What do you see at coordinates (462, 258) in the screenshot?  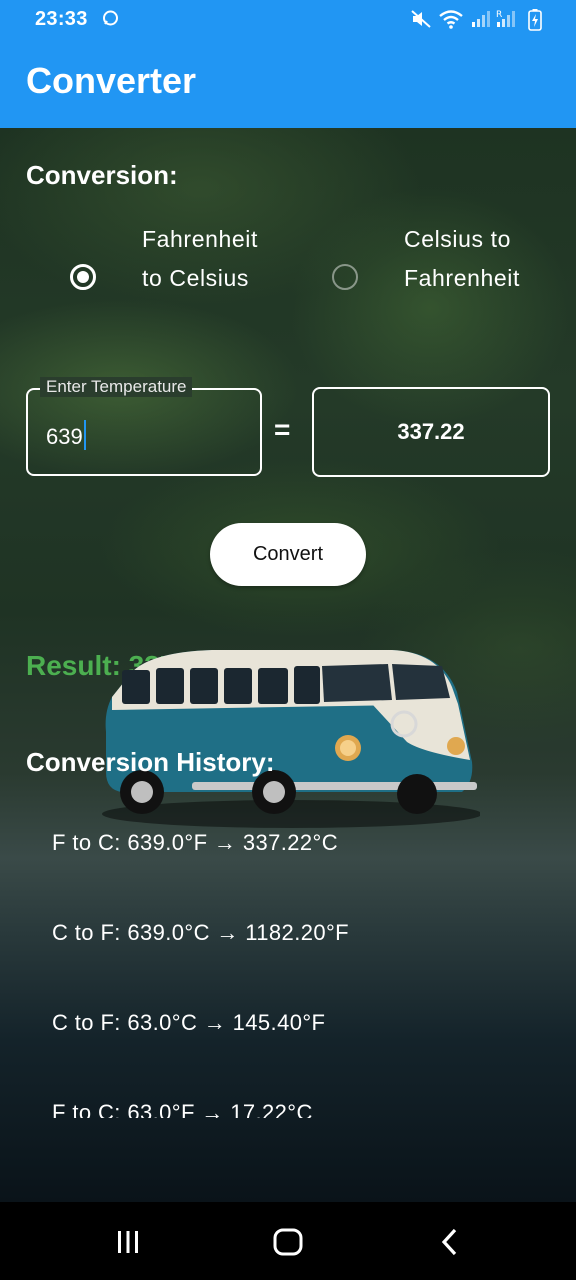 I see `radio-label-c-to-f: Celsius to Fahrenheit` at bounding box center [462, 258].